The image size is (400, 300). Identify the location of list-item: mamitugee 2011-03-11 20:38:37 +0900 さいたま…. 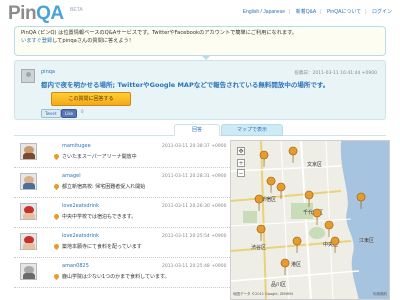
(122, 154).